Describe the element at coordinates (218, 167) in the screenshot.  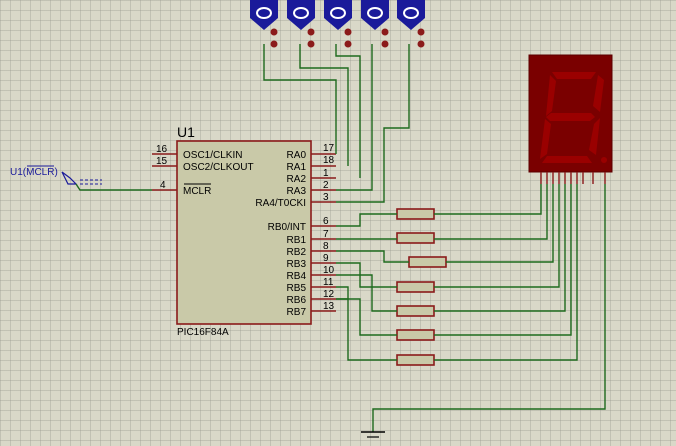
I see `pin-label-osc2: OSC2/CLKOUT` at that location.